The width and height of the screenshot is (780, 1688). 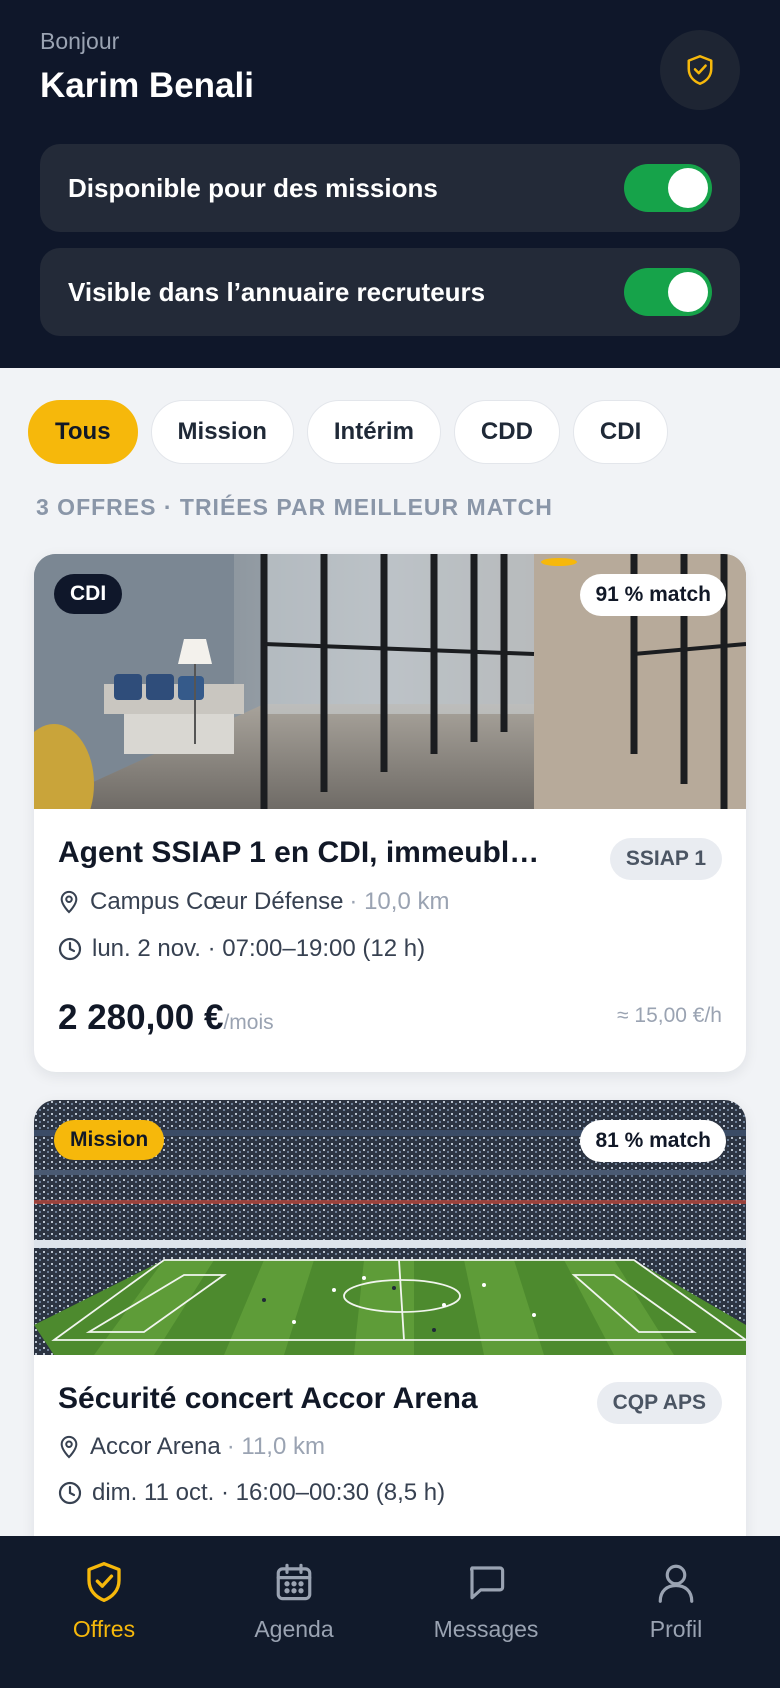 I want to click on greeting: Bonjour, so click(x=80, y=41).